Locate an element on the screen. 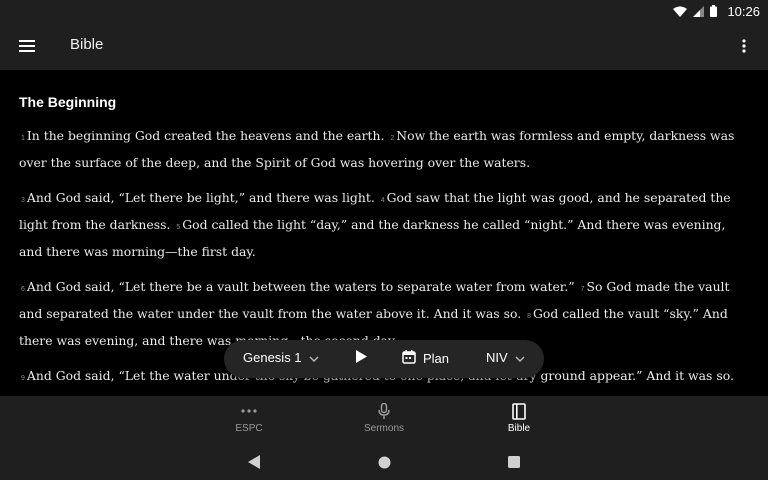 The width and height of the screenshot is (768, 480). nav-label: ESPC is located at coordinates (249, 428).